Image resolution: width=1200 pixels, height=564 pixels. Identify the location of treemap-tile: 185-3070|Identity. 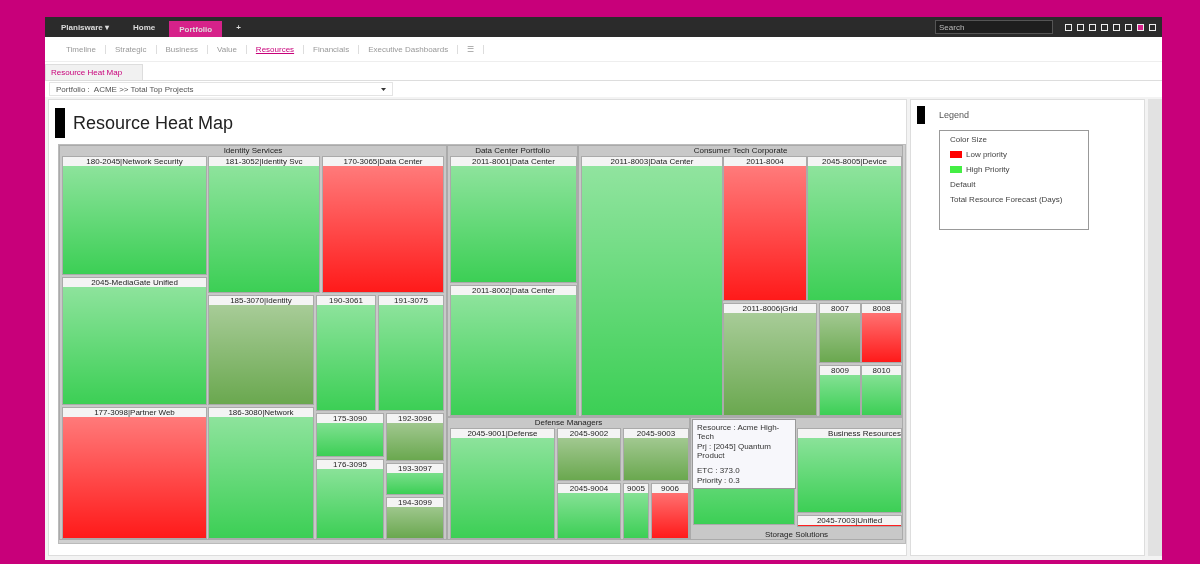
(261, 350).